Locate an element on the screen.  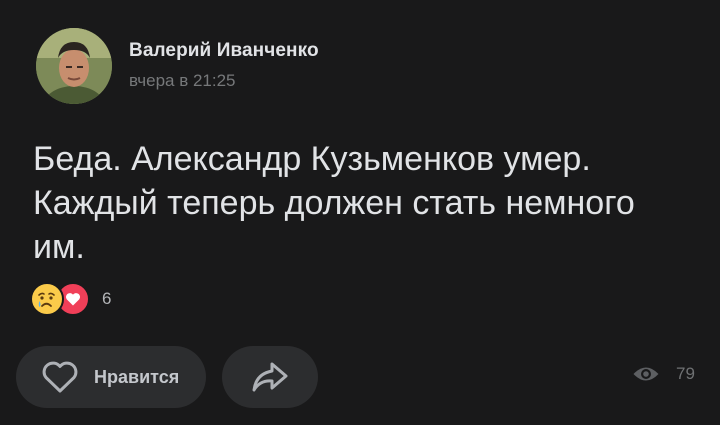
post-text-line: им. is located at coordinates (59, 247).